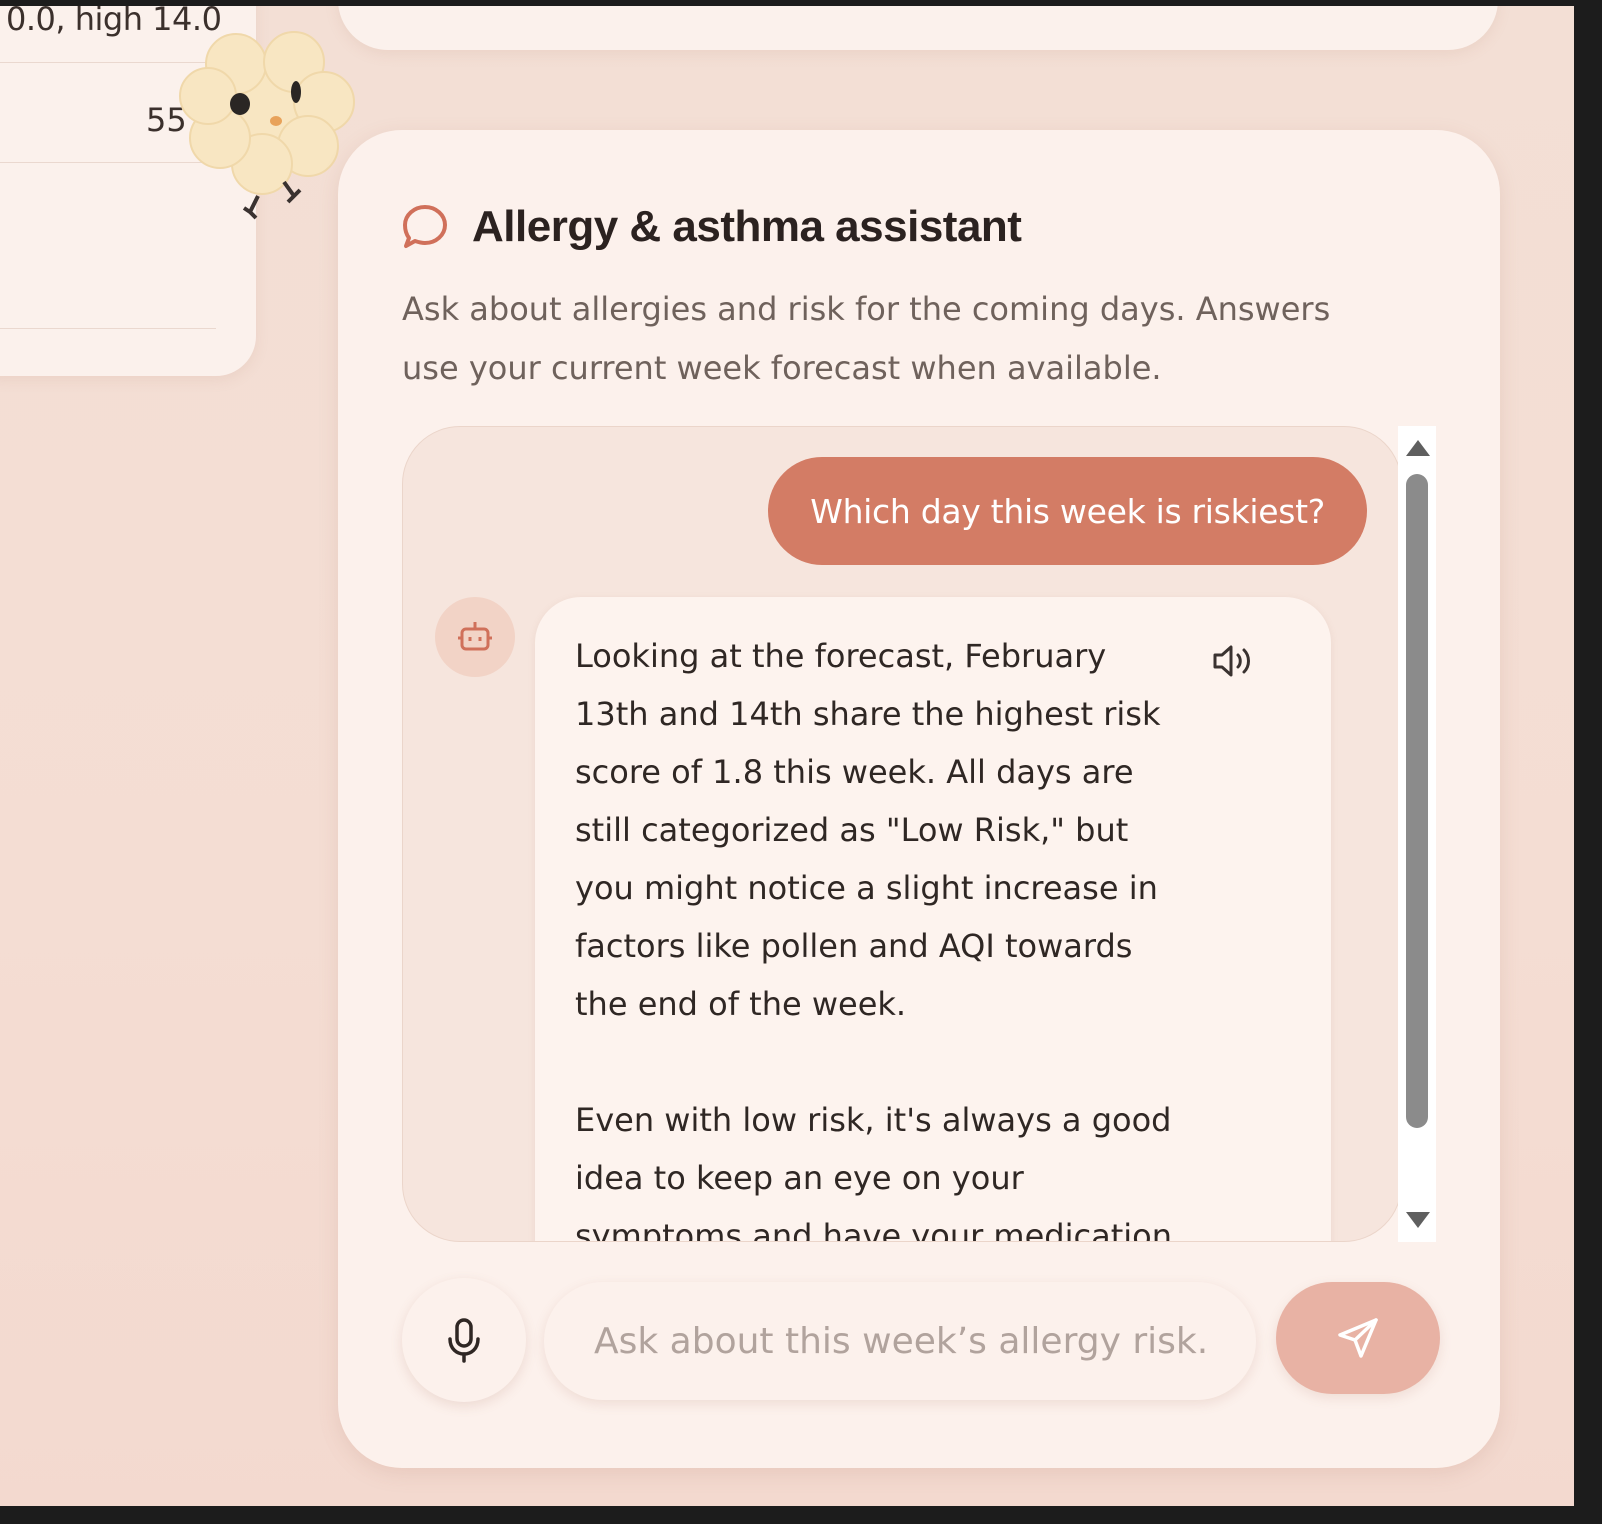 The image size is (1602, 1524). What do you see at coordinates (801, 3) in the screenshot?
I see `window-edge-top` at bounding box center [801, 3].